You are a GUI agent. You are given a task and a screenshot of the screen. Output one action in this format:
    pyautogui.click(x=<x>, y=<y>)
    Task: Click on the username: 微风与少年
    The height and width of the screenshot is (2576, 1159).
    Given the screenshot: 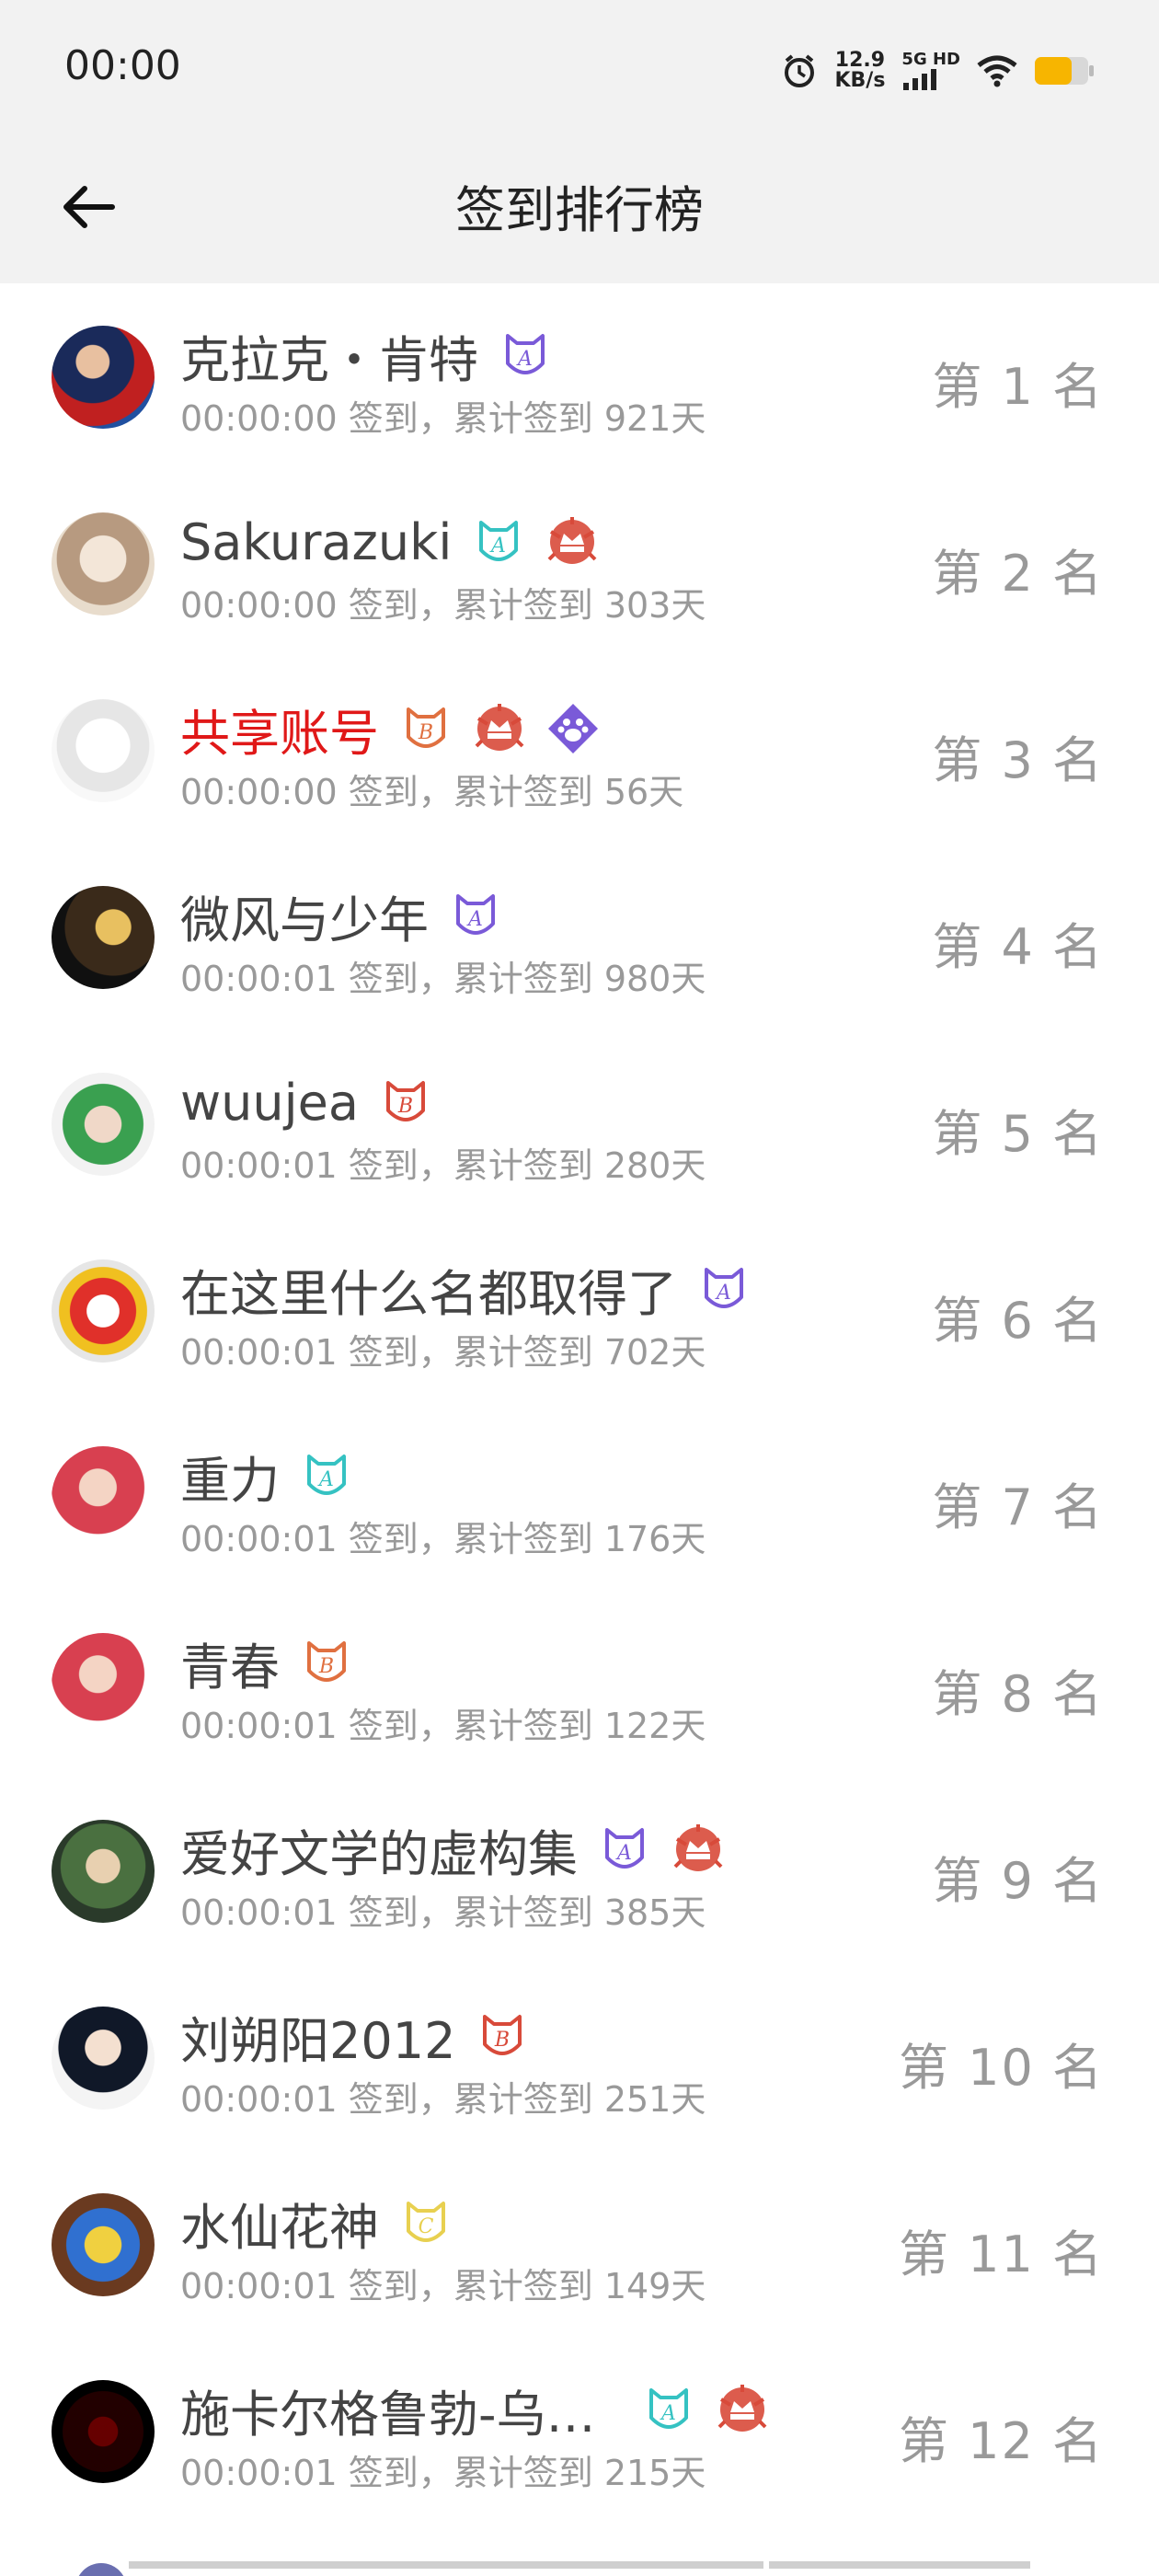 What is the action you would take?
    pyautogui.click(x=304, y=916)
    